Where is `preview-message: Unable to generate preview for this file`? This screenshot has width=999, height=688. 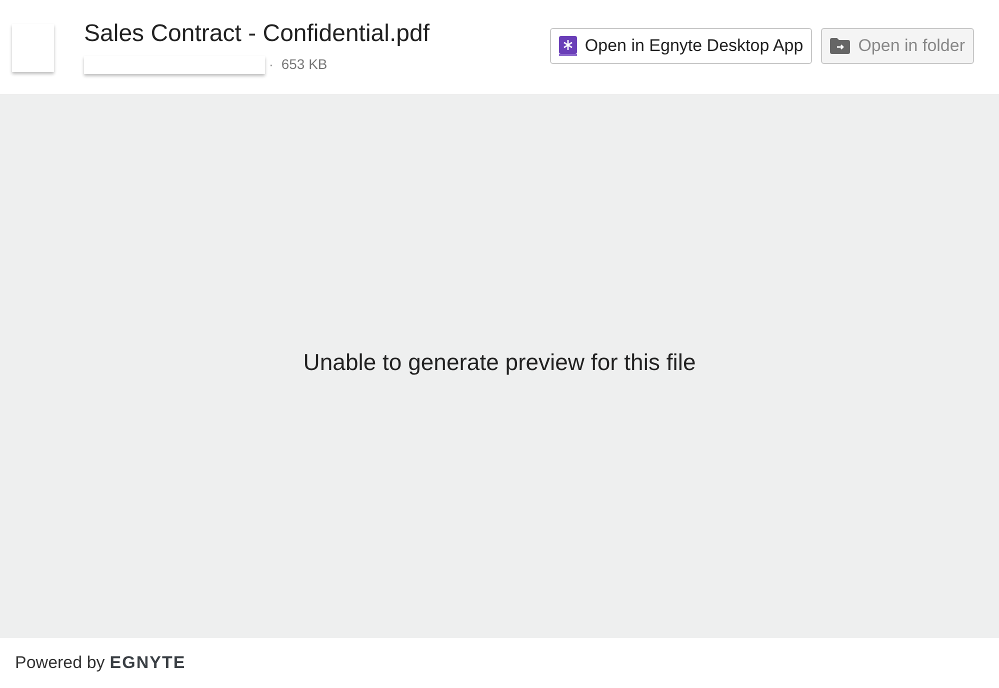 preview-message: Unable to generate preview for this file is located at coordinates (499, 363).